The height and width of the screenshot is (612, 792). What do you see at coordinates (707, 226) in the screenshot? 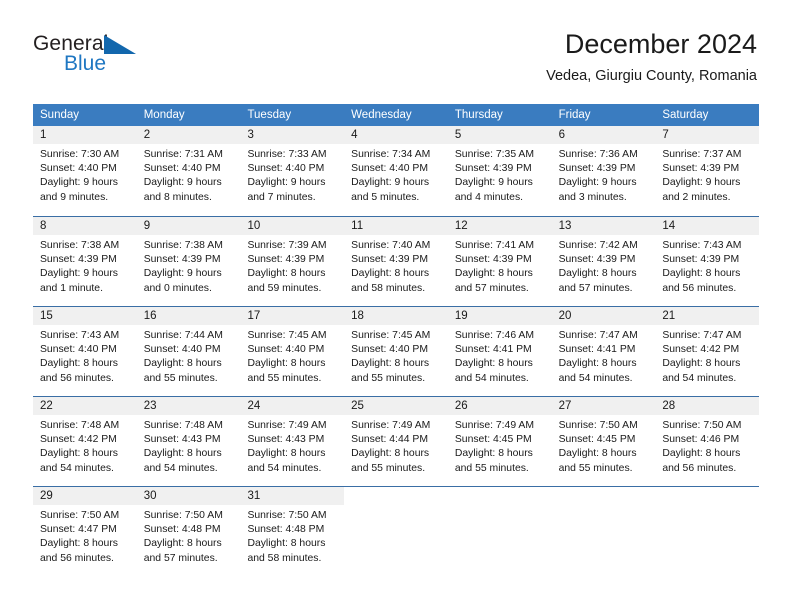
I see `day-number-band: 14` at bounding box center [707, 226].